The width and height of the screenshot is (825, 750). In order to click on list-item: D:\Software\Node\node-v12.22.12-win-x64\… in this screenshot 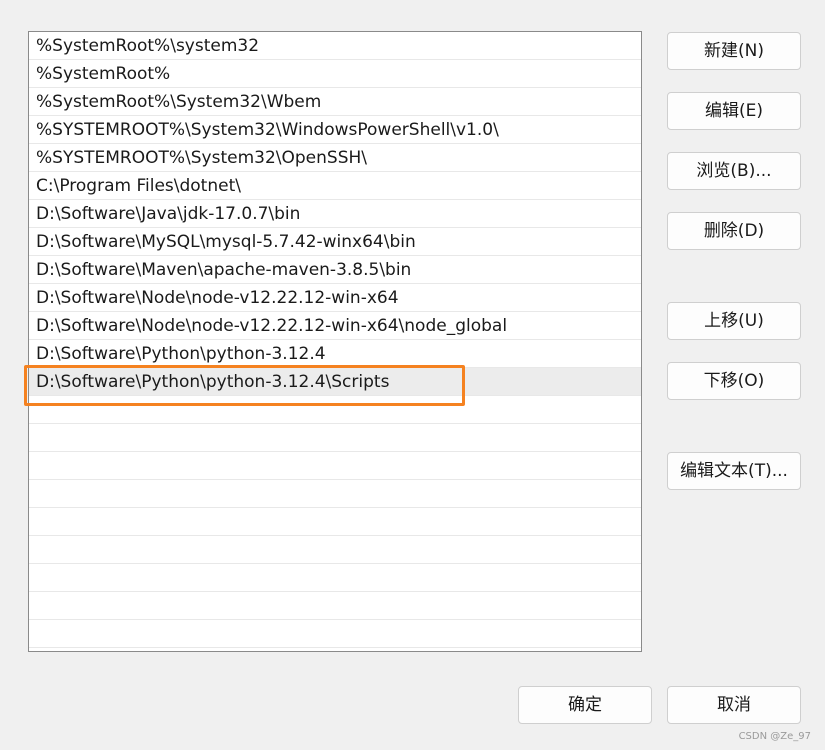, I will do `click(335, 326)`.